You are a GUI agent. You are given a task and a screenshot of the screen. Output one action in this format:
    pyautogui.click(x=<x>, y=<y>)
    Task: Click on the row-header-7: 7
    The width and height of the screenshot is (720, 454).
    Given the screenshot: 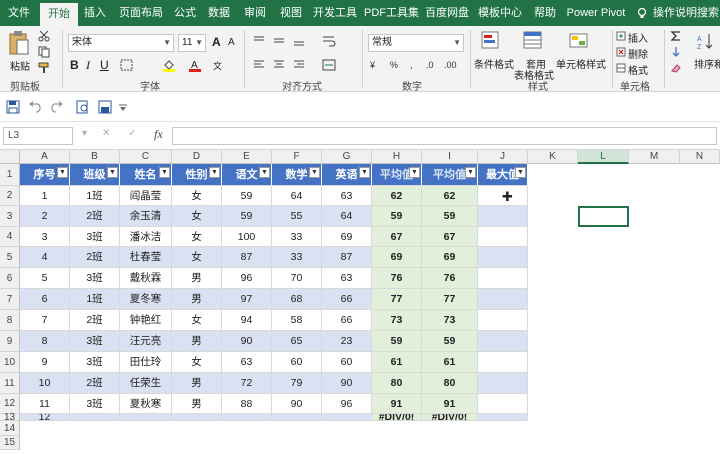 What is the action you would take?
    pyautogui.click(x=10, y=299)
    